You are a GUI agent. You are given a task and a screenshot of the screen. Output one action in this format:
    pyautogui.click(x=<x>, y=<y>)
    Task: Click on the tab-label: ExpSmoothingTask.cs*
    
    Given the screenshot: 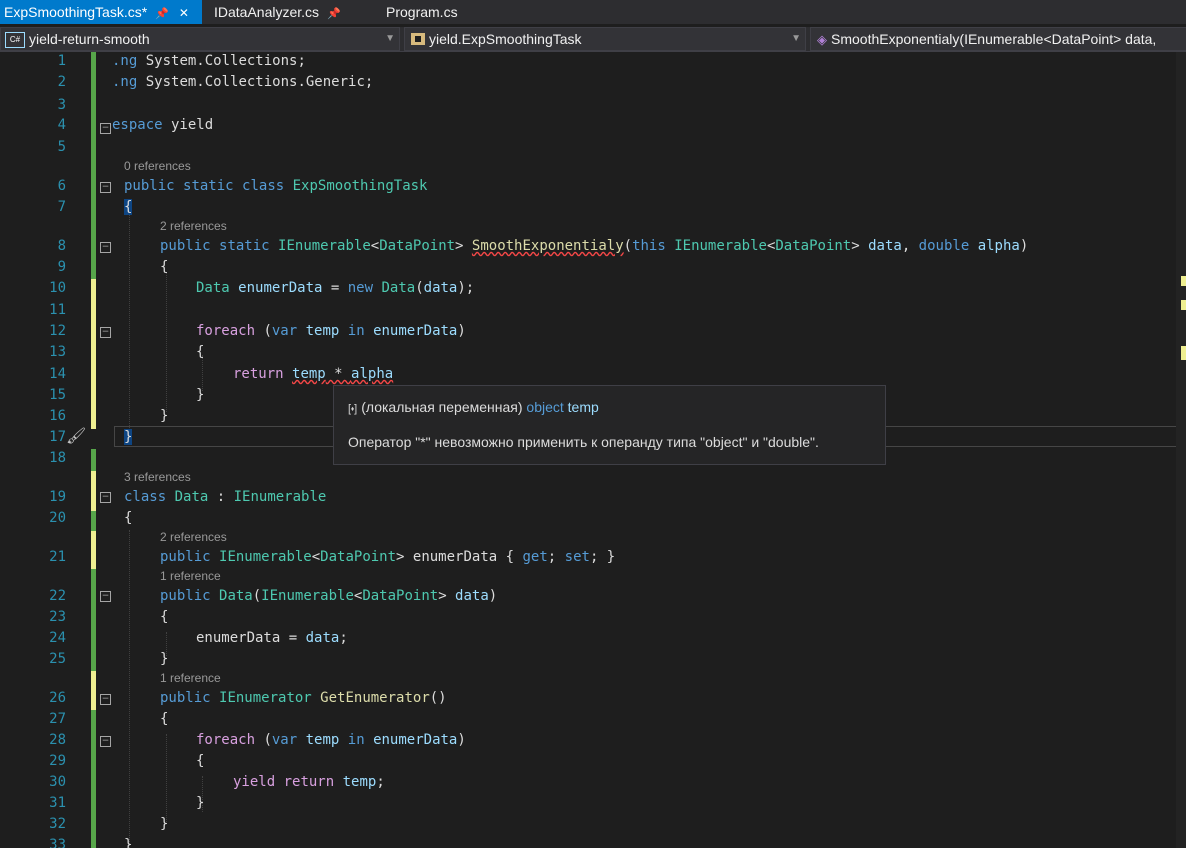 What is the action you would take?
    pyautogui.click(x=76, y=12)
    